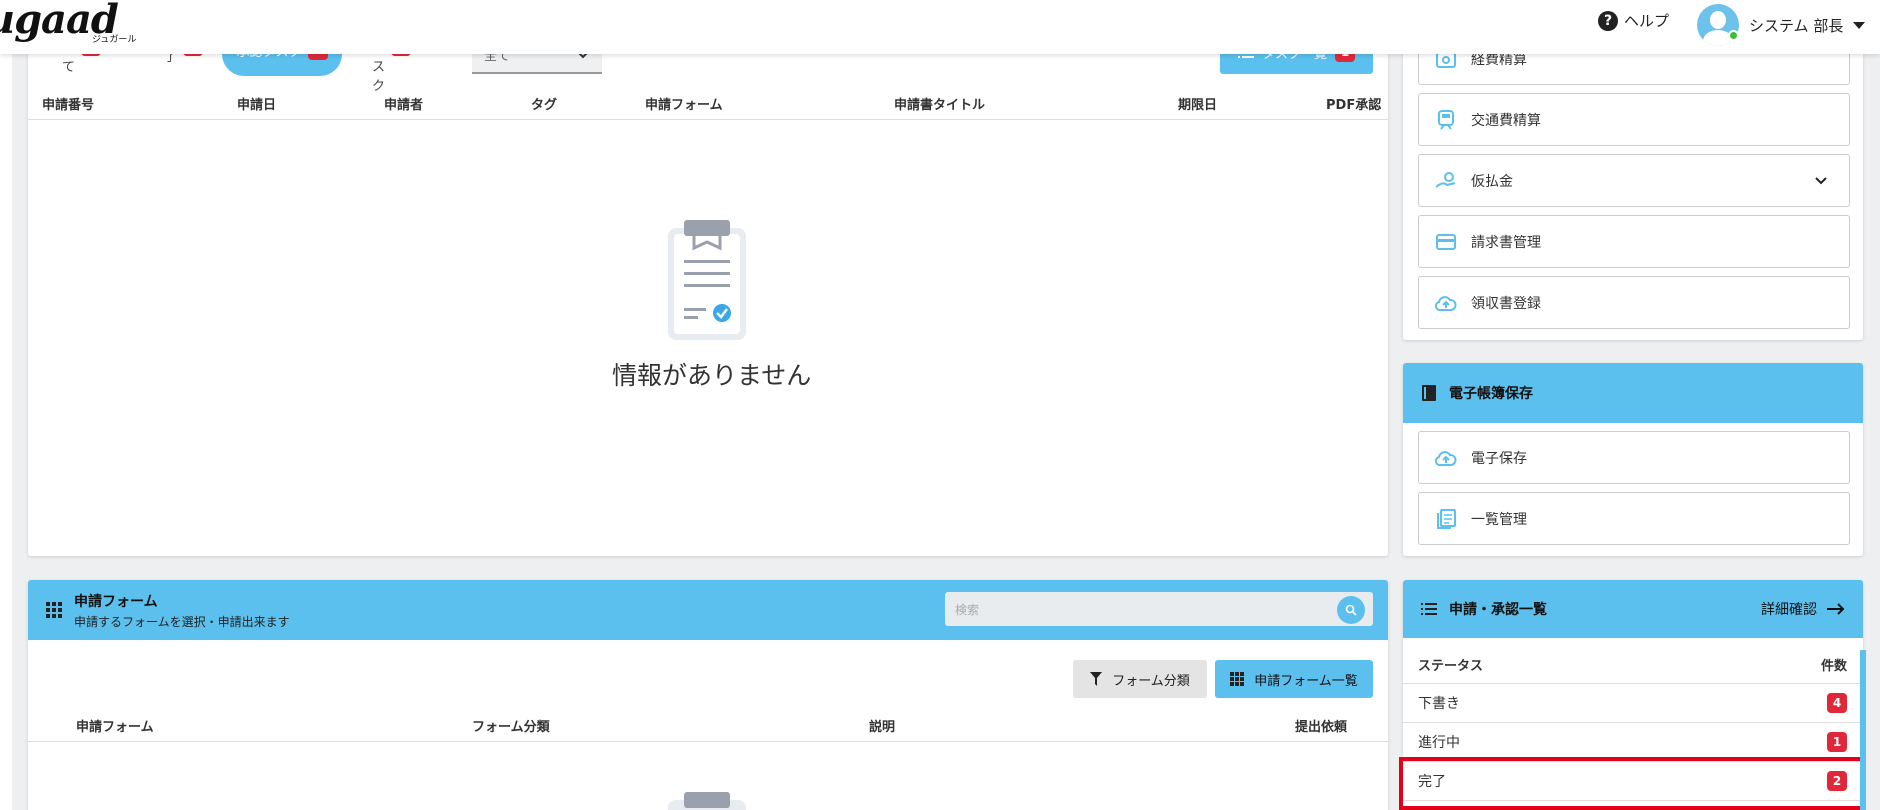  What do you see at coordinates (1633, 664) in the screenshot?
I see `approval-table-header: ステータス 件数` at bounding box center [1633, 664].